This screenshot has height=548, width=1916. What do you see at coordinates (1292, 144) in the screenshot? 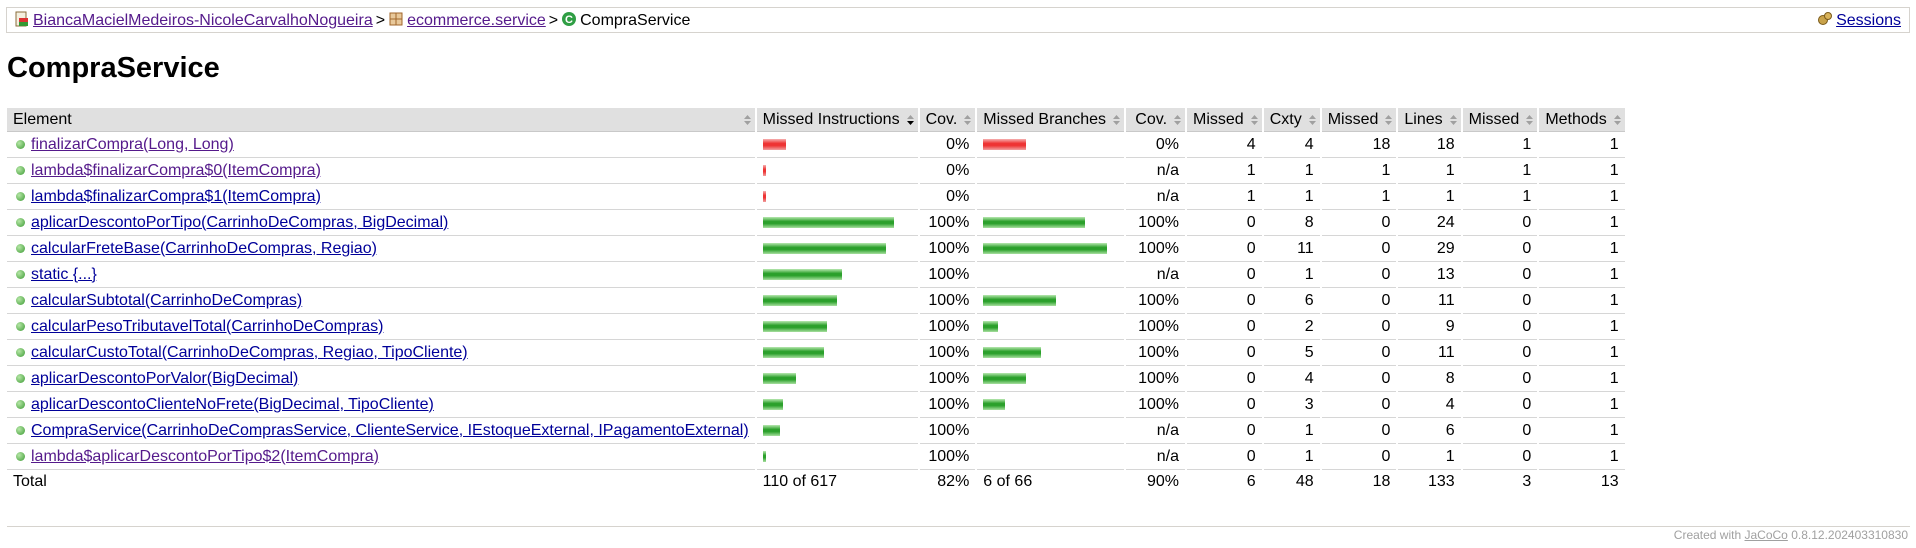
I see `complexity: 4` at bounding box center [1292, 144].